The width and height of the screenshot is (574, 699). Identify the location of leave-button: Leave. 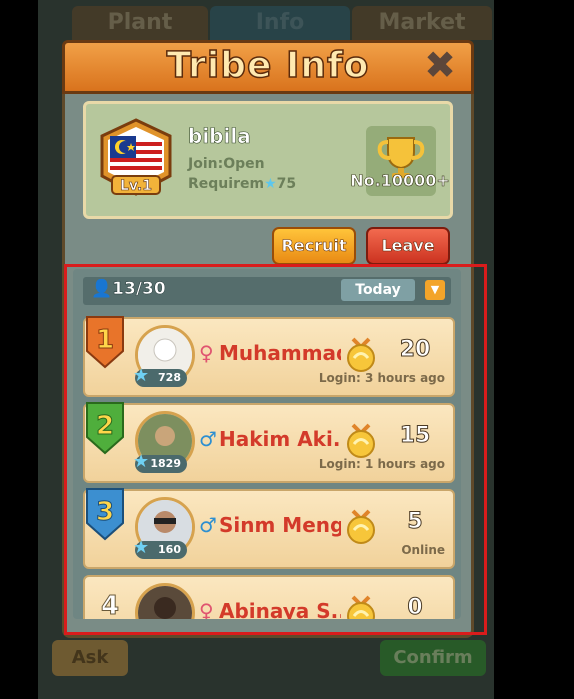
(408, 246).